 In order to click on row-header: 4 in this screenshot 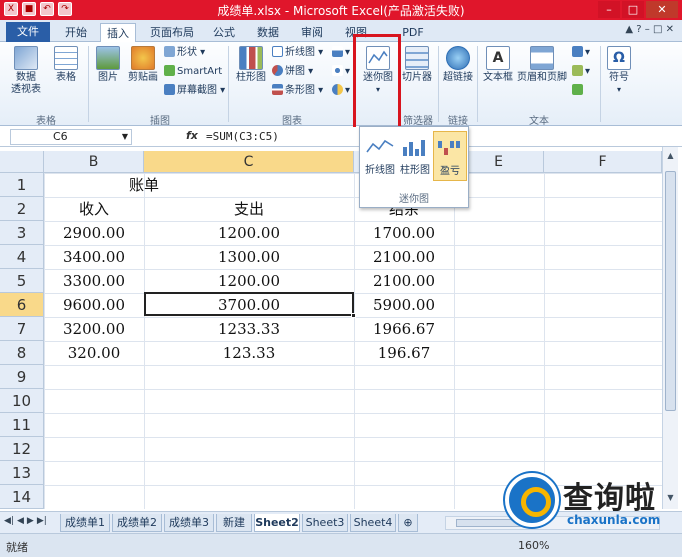, I will do `click(22, 257)`.